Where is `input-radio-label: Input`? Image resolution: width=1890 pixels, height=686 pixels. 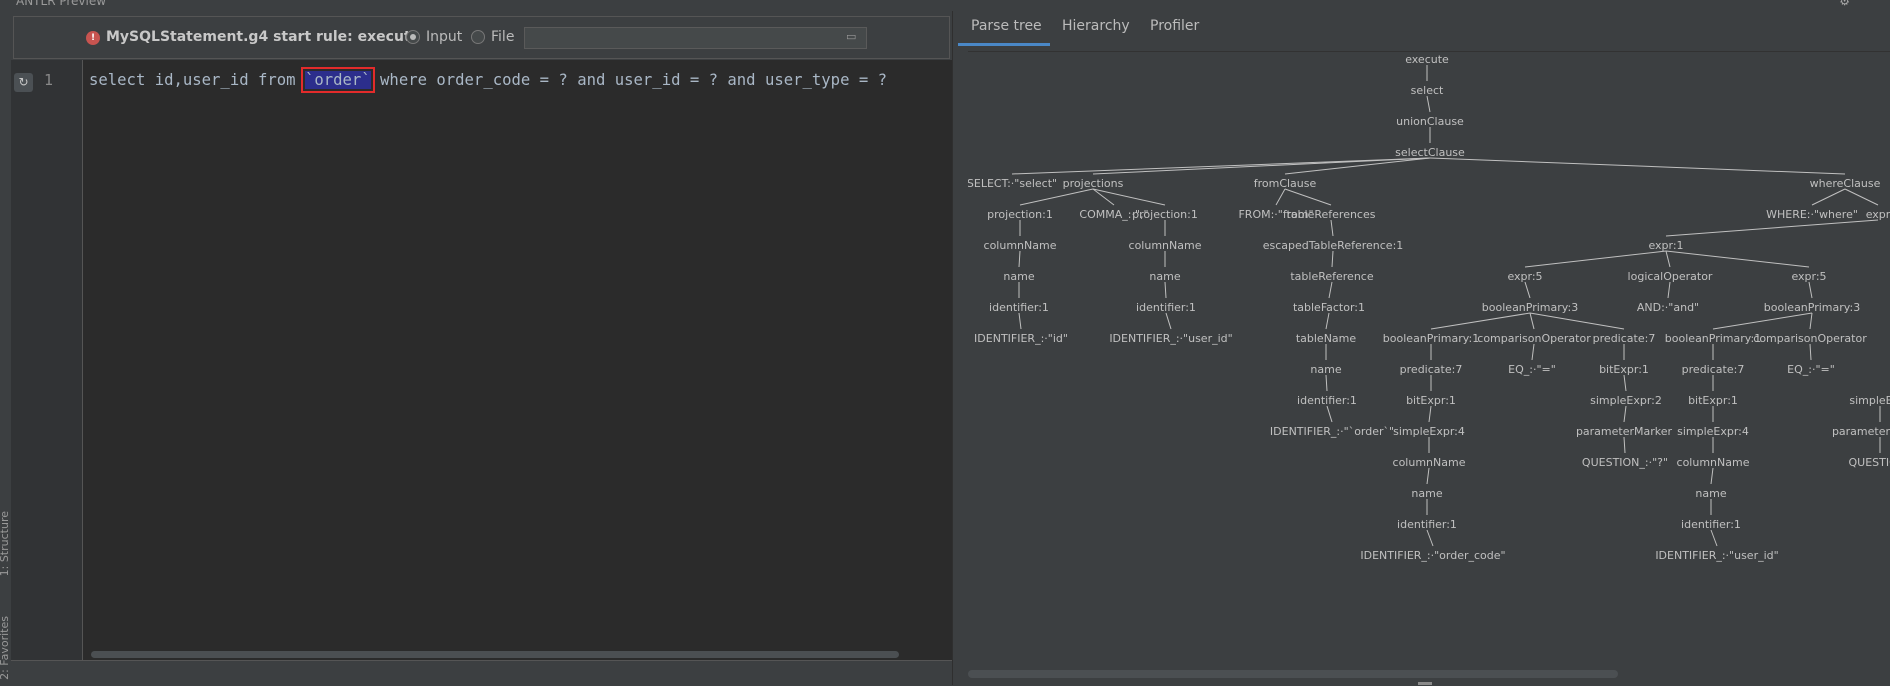
input-radio-label: Input is located at coordinates (444, 37).